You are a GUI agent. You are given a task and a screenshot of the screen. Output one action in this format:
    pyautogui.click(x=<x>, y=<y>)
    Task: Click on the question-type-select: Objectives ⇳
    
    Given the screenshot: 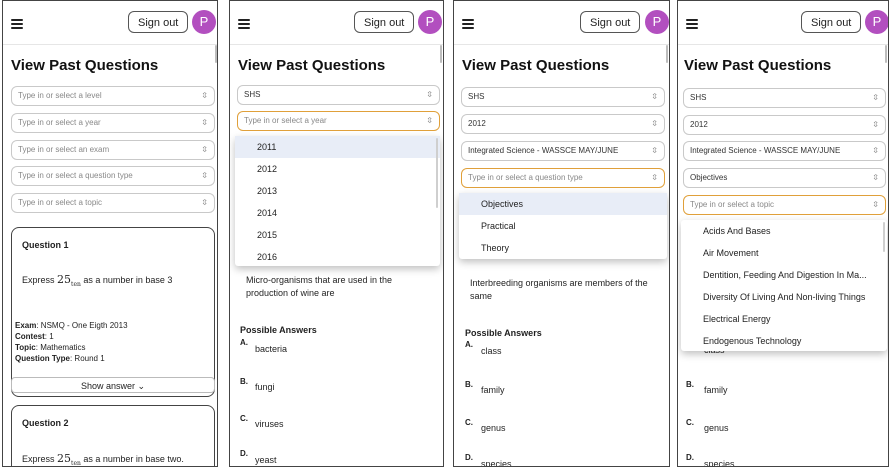 What is the action you would take?
    pyautogui.click(x=784, y=178)
    